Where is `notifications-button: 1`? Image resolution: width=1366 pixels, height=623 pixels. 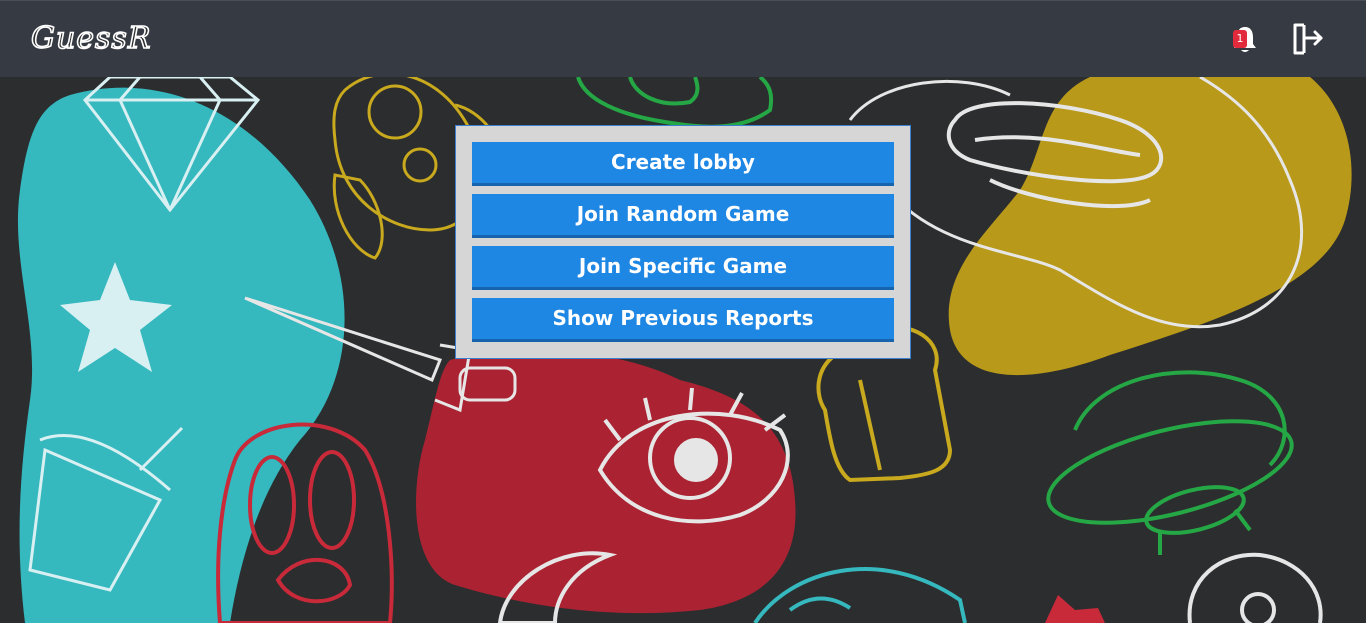 notifications-button: 1 is located at coordinates (1245, 40).